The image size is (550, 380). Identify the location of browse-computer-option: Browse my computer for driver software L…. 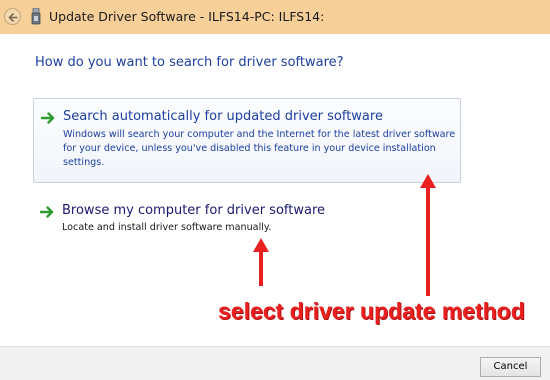
(247, 218).